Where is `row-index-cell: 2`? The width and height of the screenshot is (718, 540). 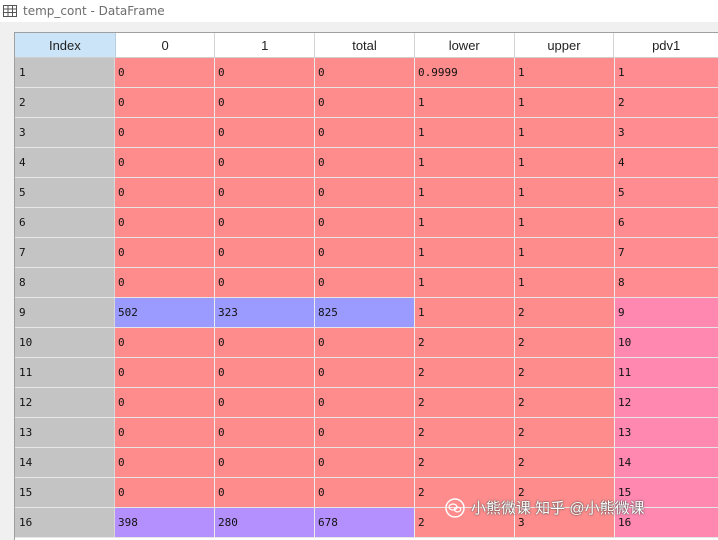
row-index-cell: 2 is located at coordinates (65, 102).